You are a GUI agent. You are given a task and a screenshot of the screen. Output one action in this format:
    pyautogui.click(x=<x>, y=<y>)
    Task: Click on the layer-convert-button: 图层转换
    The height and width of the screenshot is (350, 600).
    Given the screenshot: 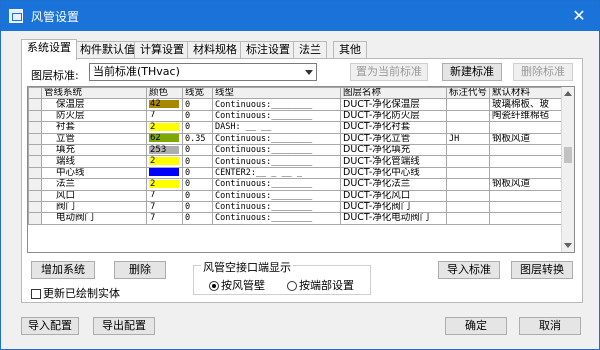 What is the action you would take?
    pyautogui.click(x=542, y=270)
    